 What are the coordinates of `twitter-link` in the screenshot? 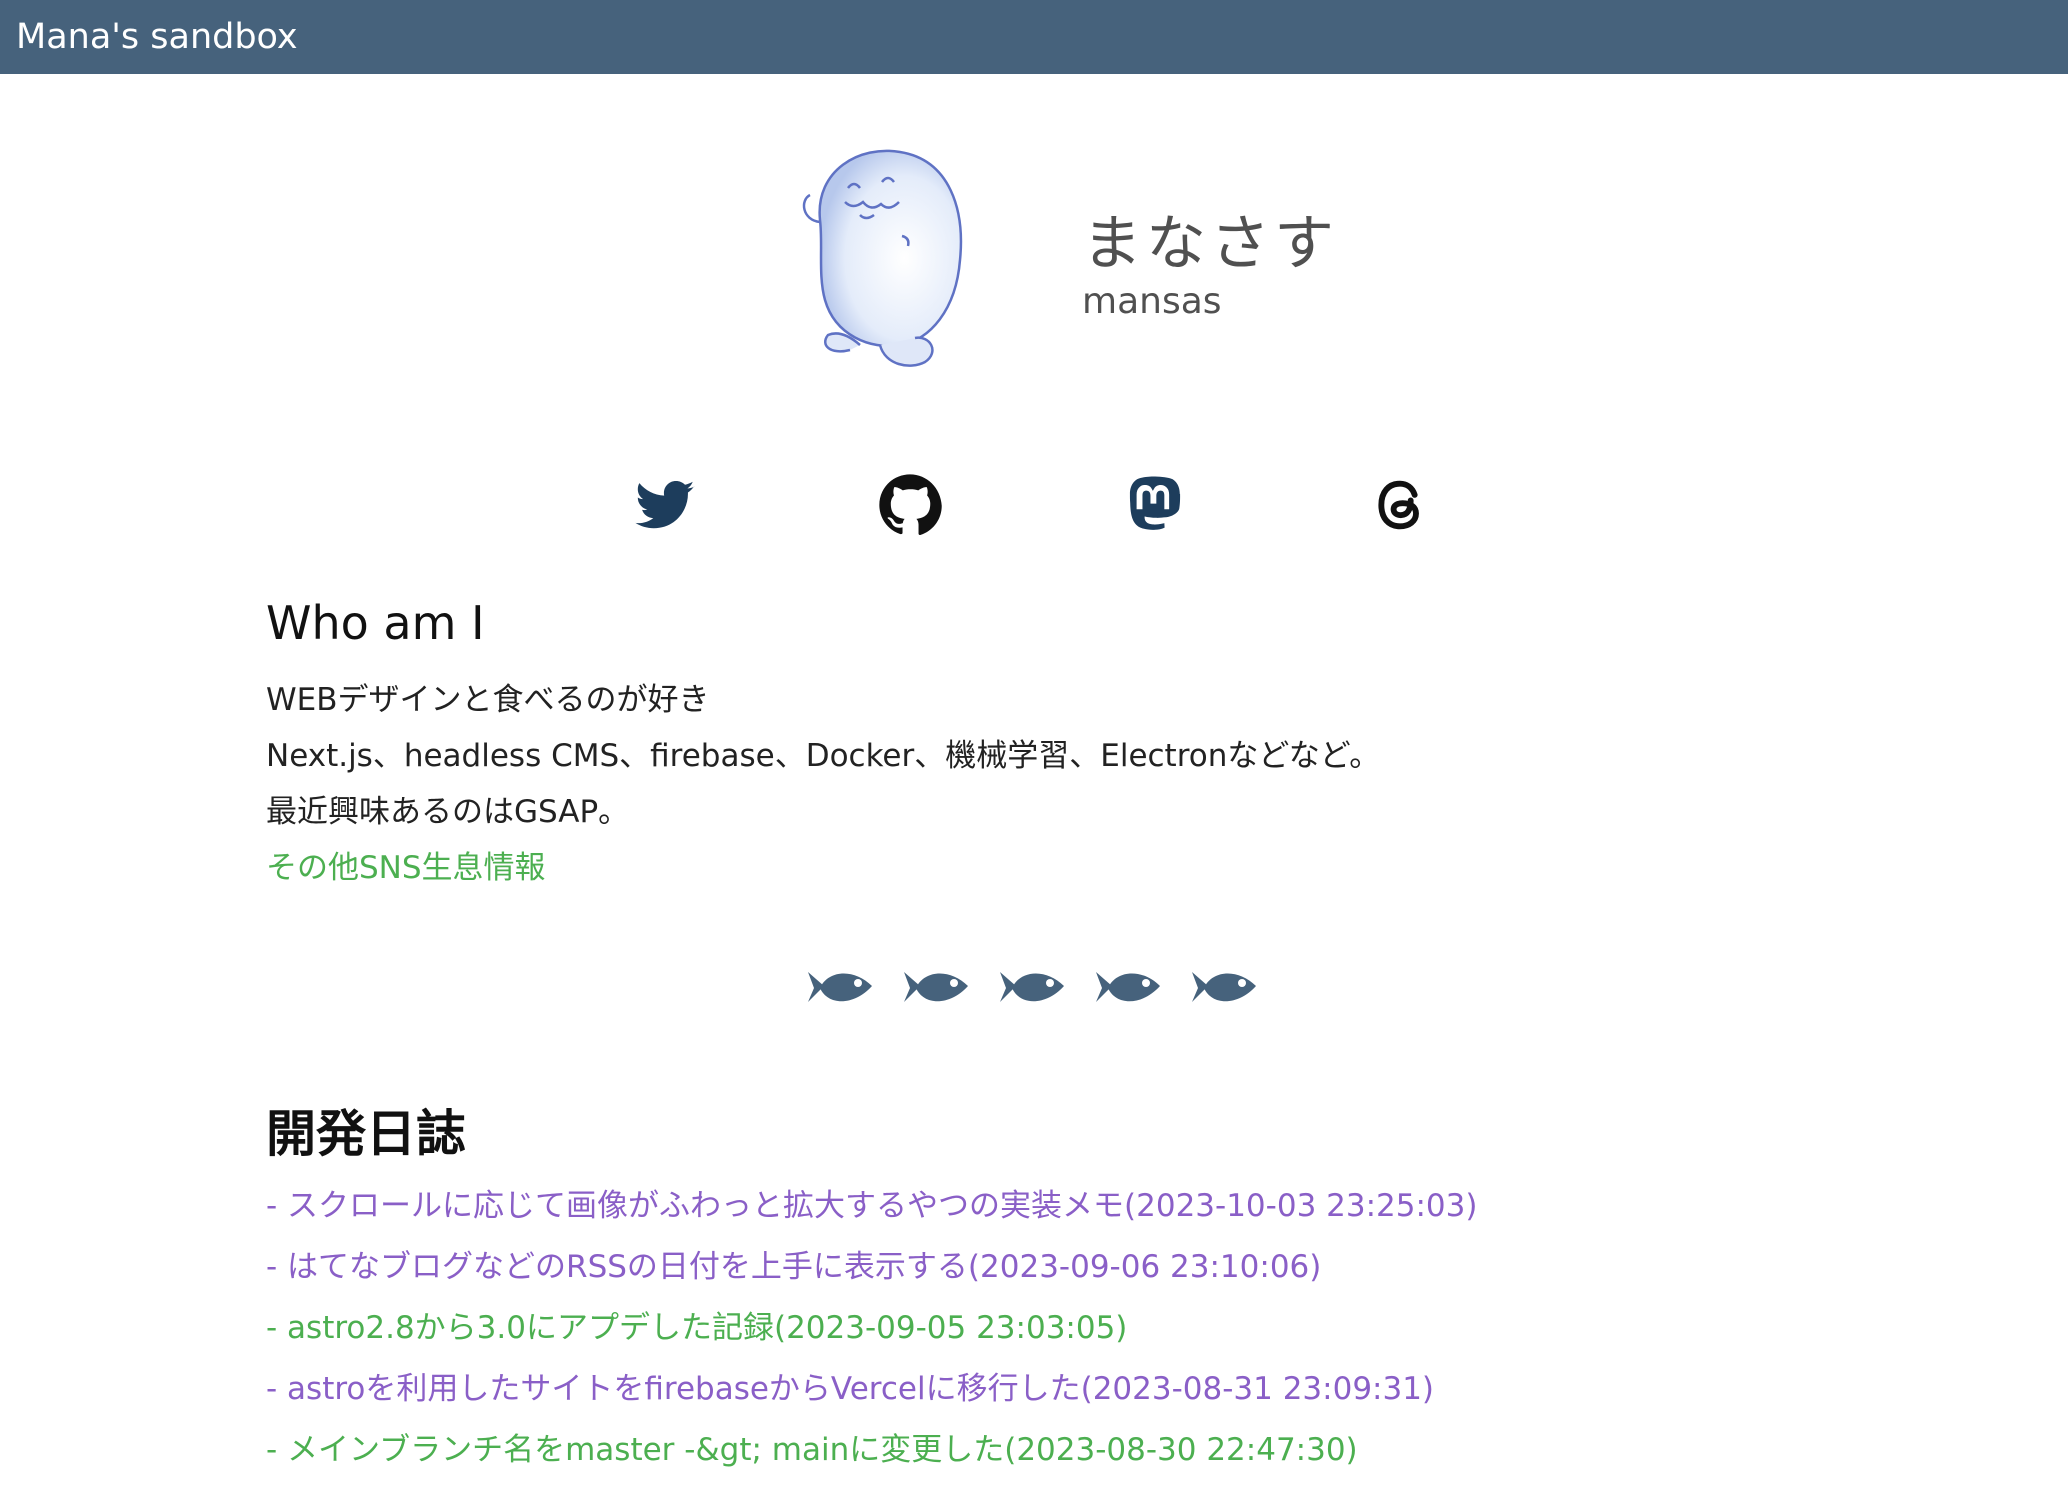 It's located at (665, 505).